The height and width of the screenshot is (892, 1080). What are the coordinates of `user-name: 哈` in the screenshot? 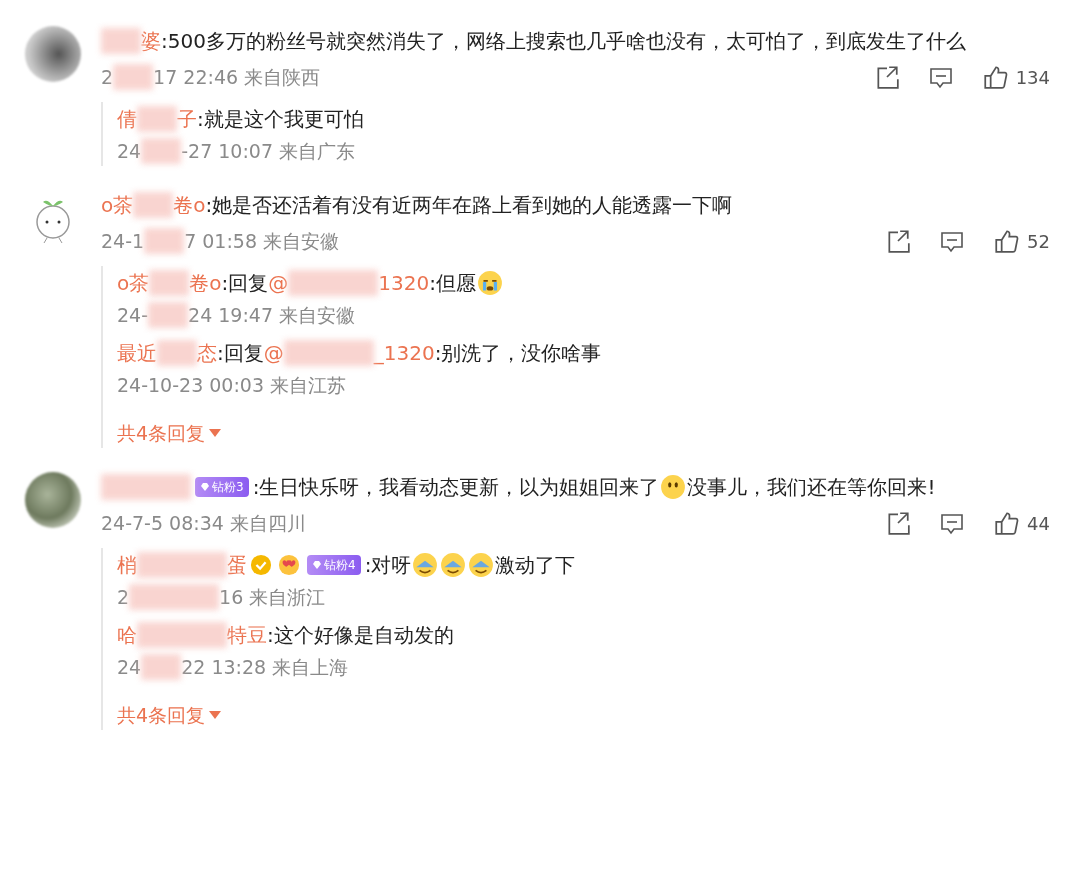 It's located at (127, 635).